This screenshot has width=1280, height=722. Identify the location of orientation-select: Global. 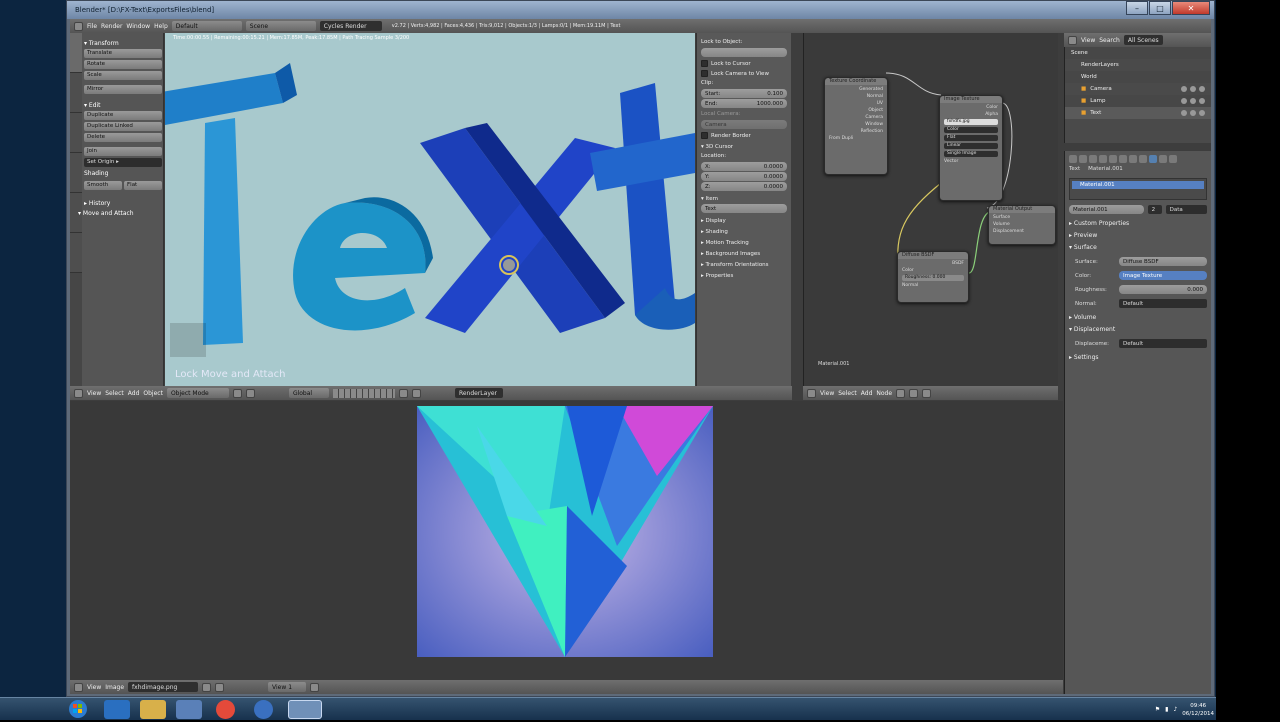
(308, 393).